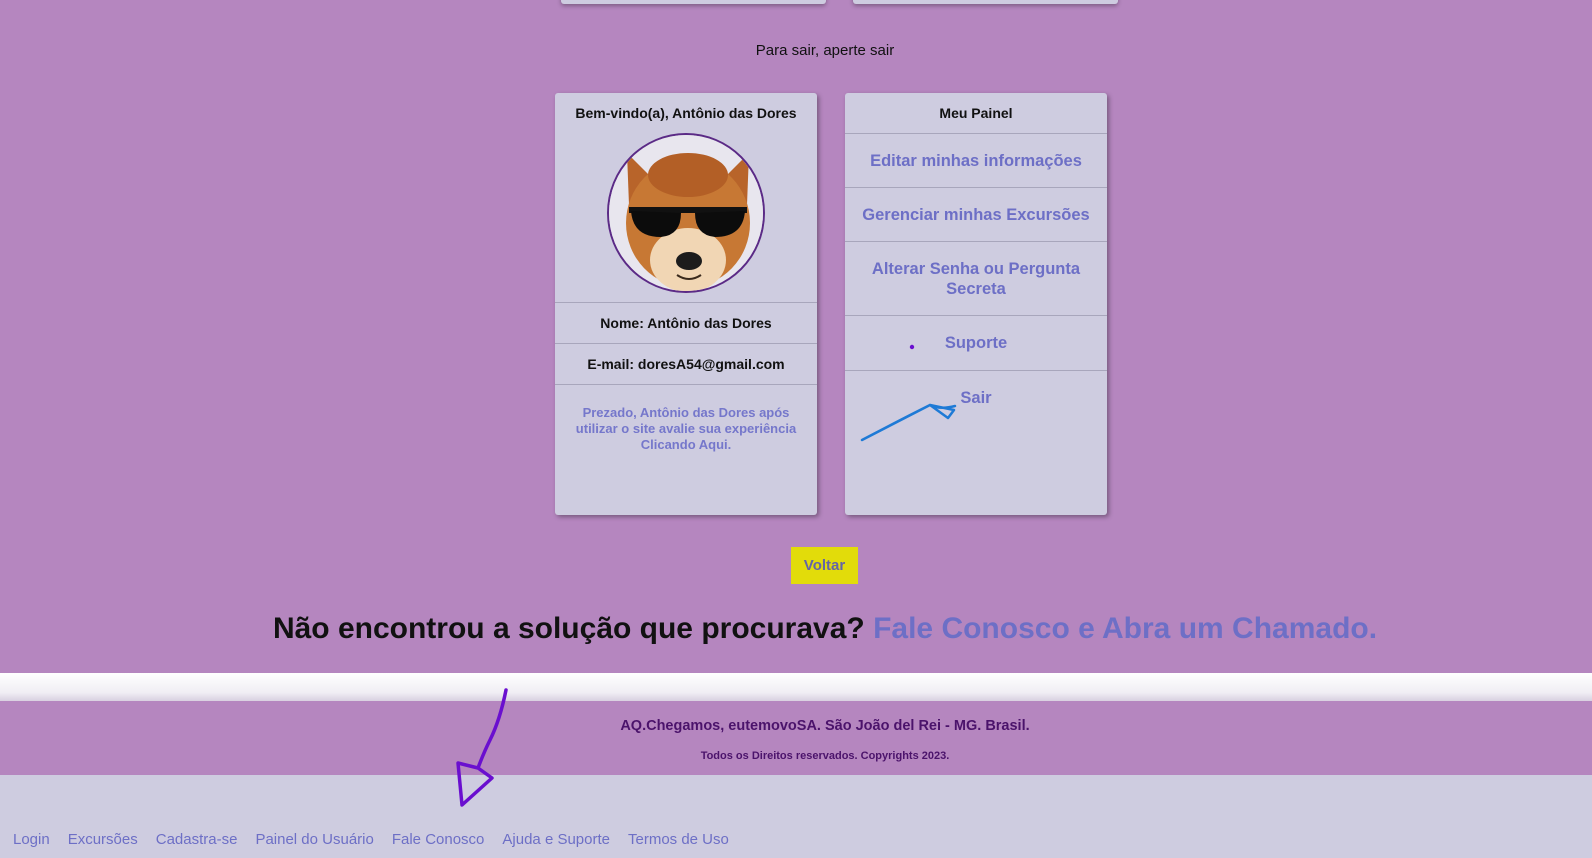 Image resolution: width=1592 pixels, height=858 pixels. What do you see at coordinates (976, 160) in the screenshot?
I see `edit-info-link: Editar minhas informações` at bounding box center [976, 160].